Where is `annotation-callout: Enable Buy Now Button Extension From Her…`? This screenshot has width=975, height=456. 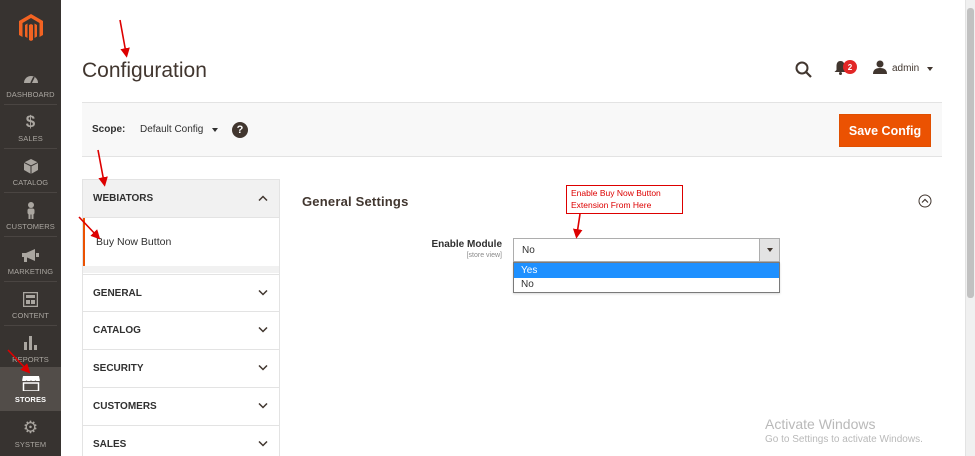
annotation-callout: Enable Buy Now Button Extension From Her… is located at coordinates (624, 199).